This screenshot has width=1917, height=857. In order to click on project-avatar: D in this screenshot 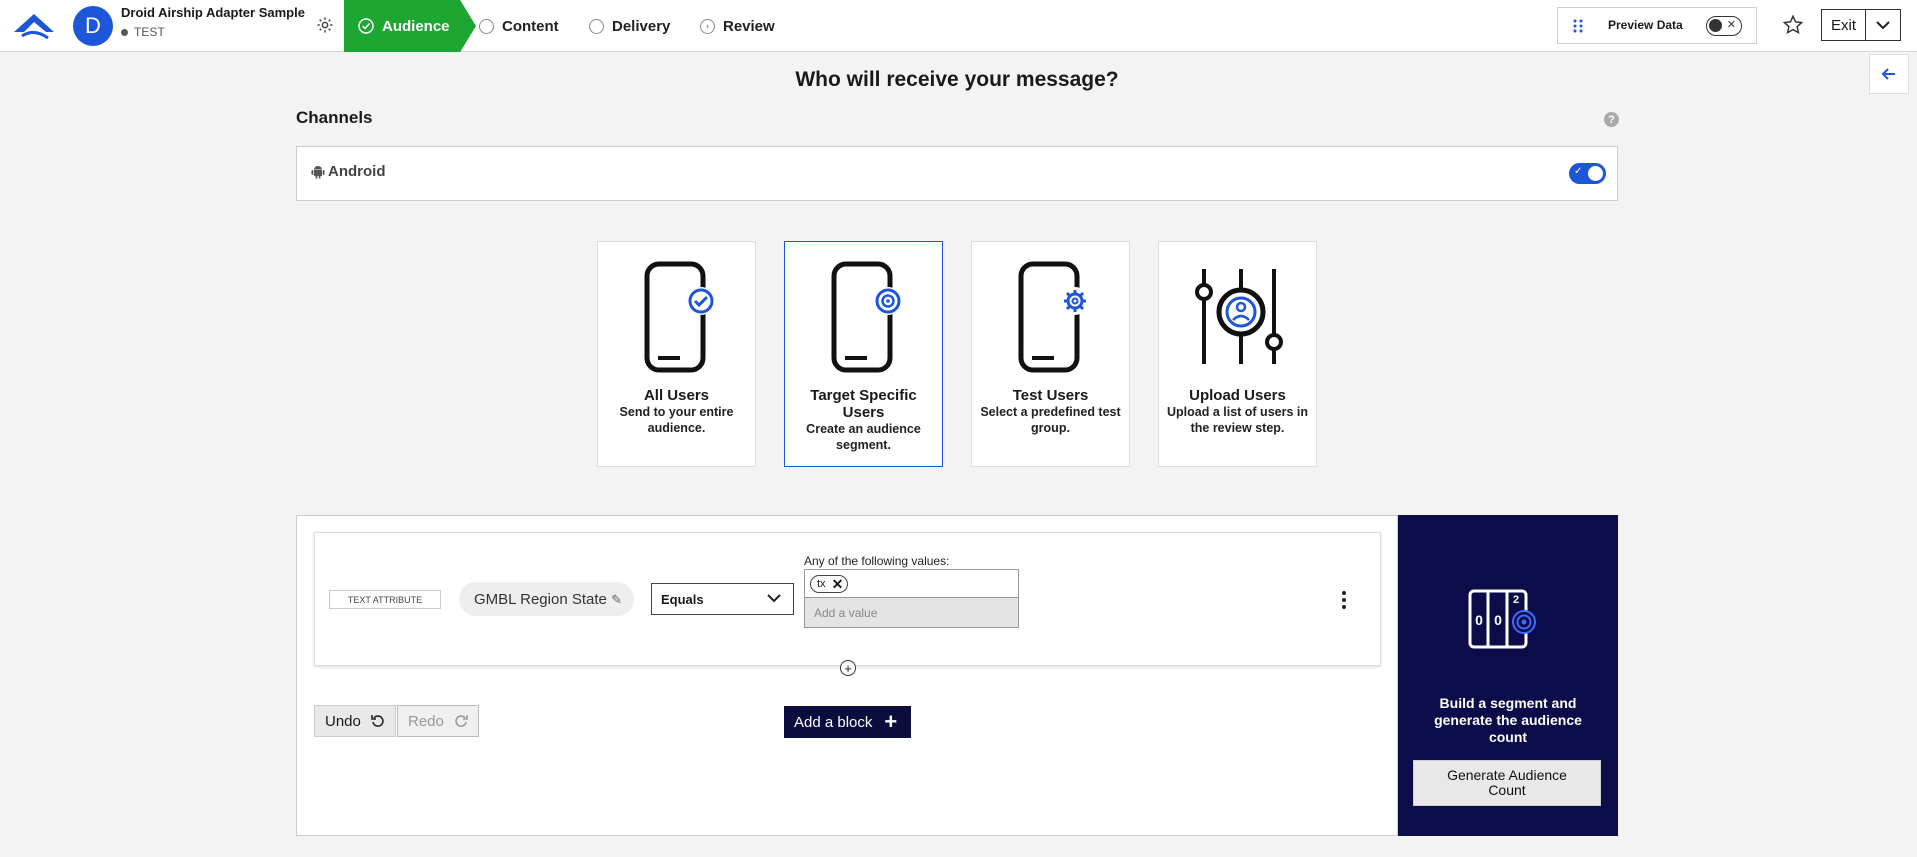, I will do `click(93, 26)`.